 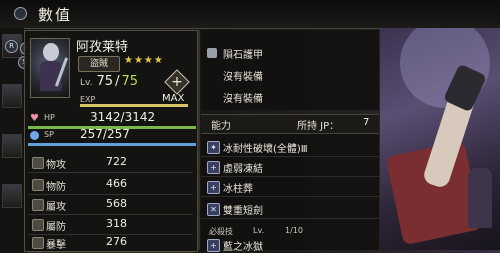 I want to click on level-display: Lv. 75/75, so click(x=109, y=81).